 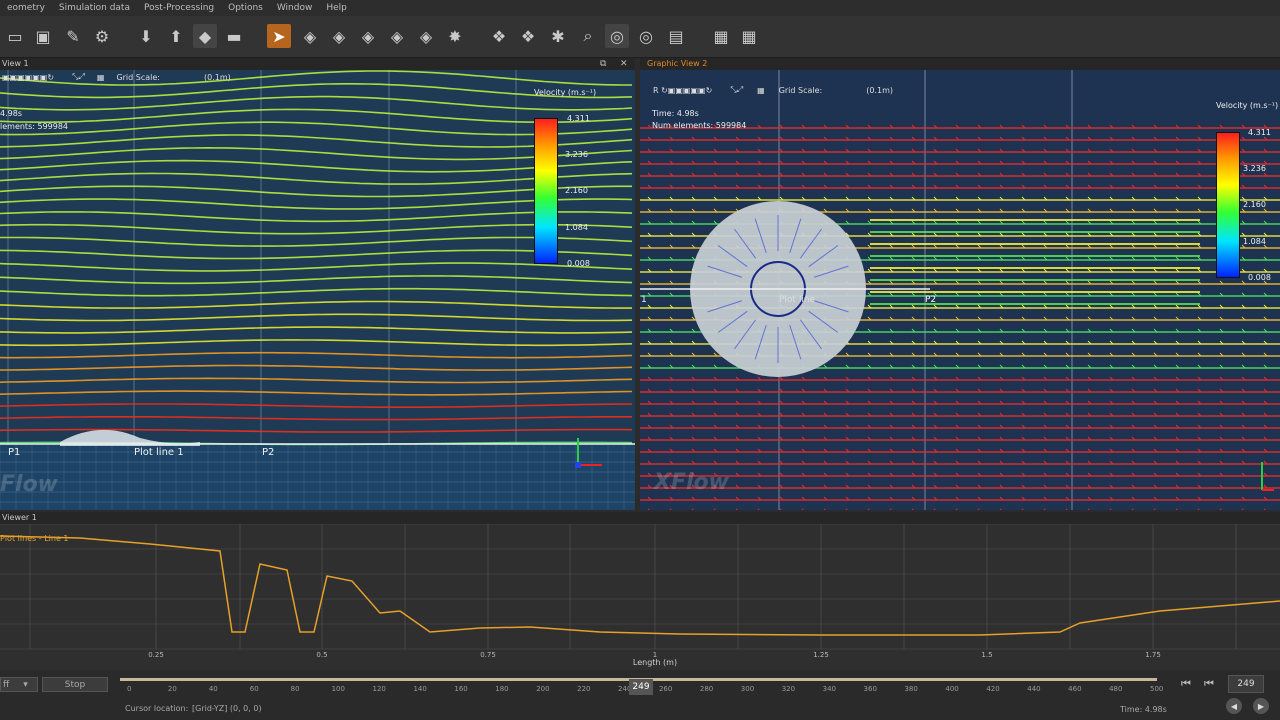 What do you see at coordinates (426, 36) in the screenshot?
I see `select-part-icon: ◈` at bounding box center [426, 36].